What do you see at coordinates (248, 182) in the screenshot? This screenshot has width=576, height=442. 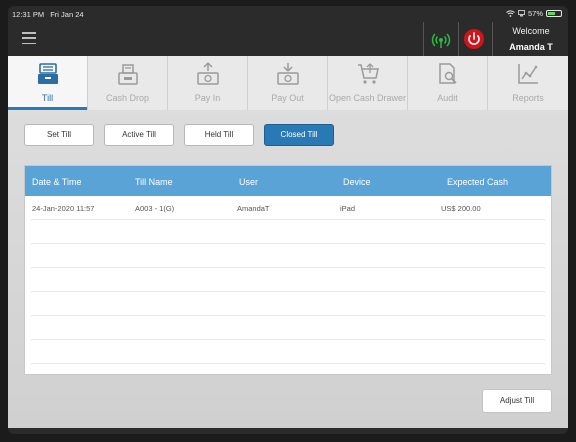 I see `column-header-user: User` at bounding box center [248, 182].